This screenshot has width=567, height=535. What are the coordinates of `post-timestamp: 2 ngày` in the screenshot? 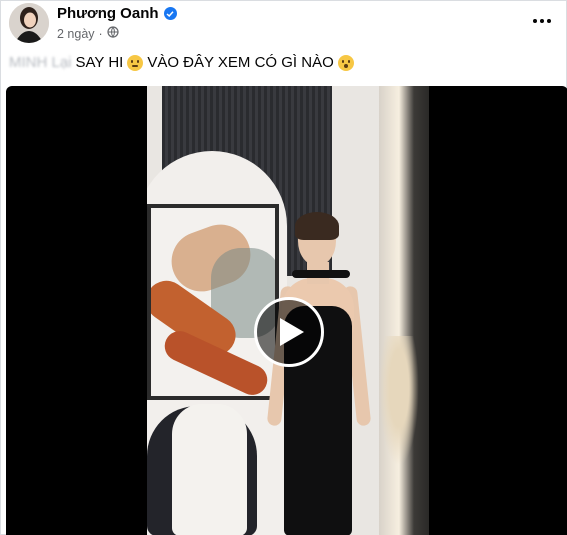 It's located at (76, 34).